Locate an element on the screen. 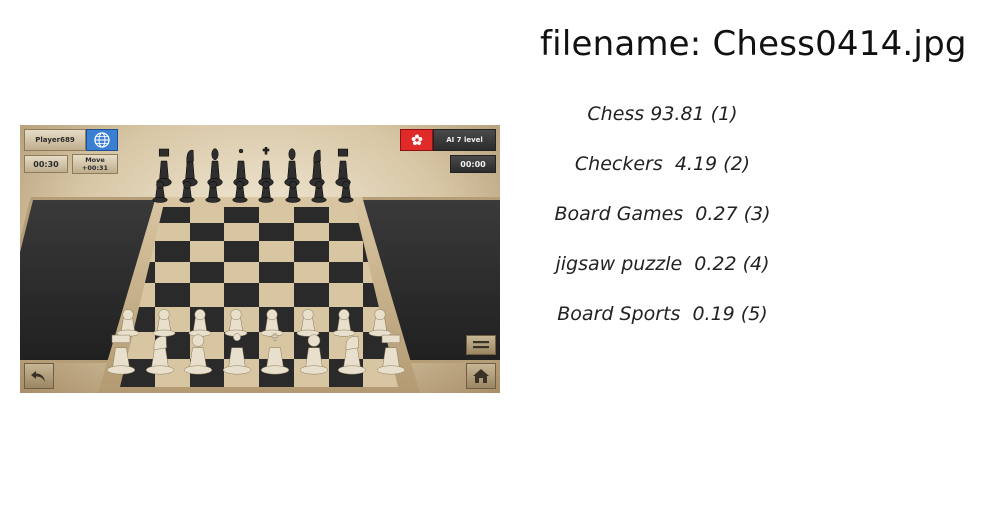 The height and width of the screenshot is (520, 1000). player-timer: 00:30 is located at coordinates (46, 164).